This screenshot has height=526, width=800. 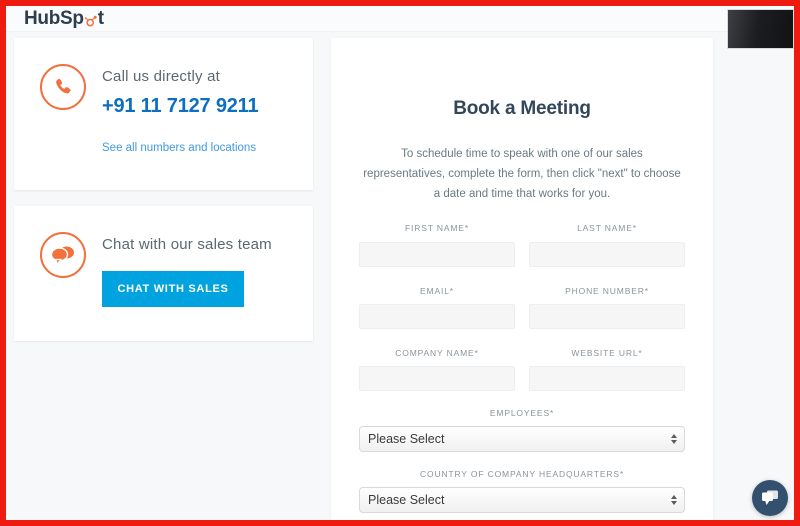 I want to click on field-label: COMPANY NAME*, so click(x=437, y=352).